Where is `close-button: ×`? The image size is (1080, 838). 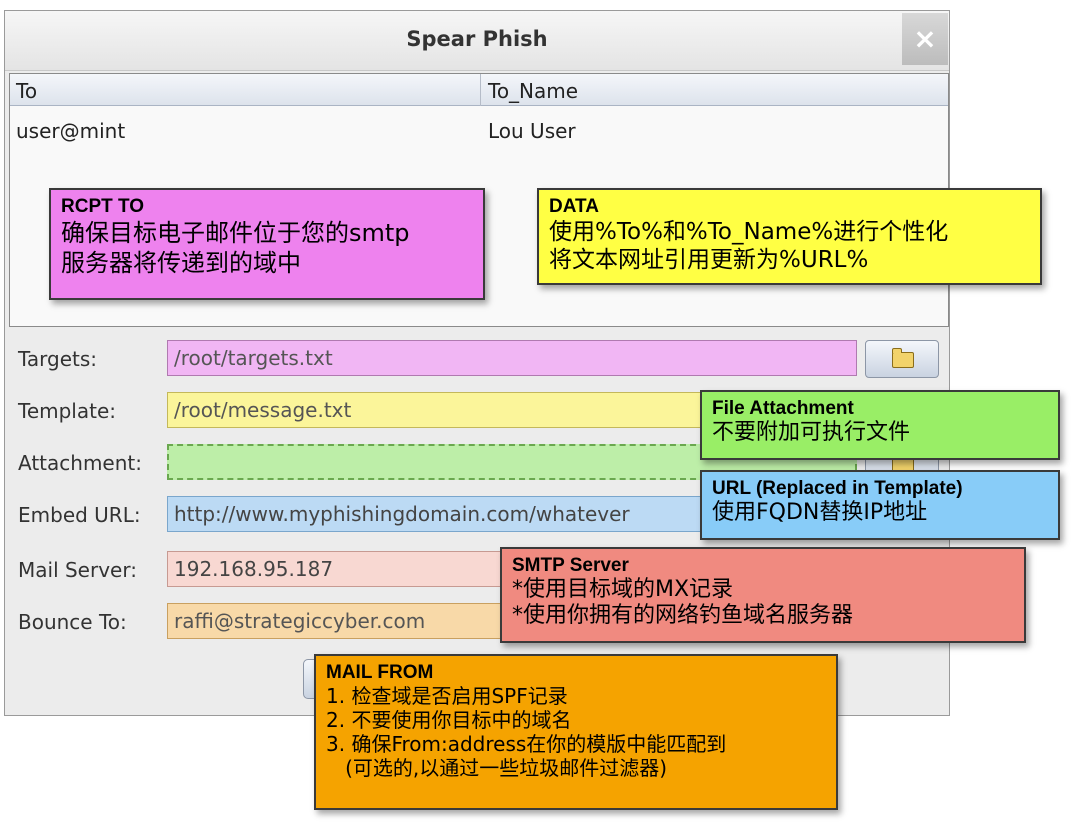
close-button: × is located at coordinates (925, 39).